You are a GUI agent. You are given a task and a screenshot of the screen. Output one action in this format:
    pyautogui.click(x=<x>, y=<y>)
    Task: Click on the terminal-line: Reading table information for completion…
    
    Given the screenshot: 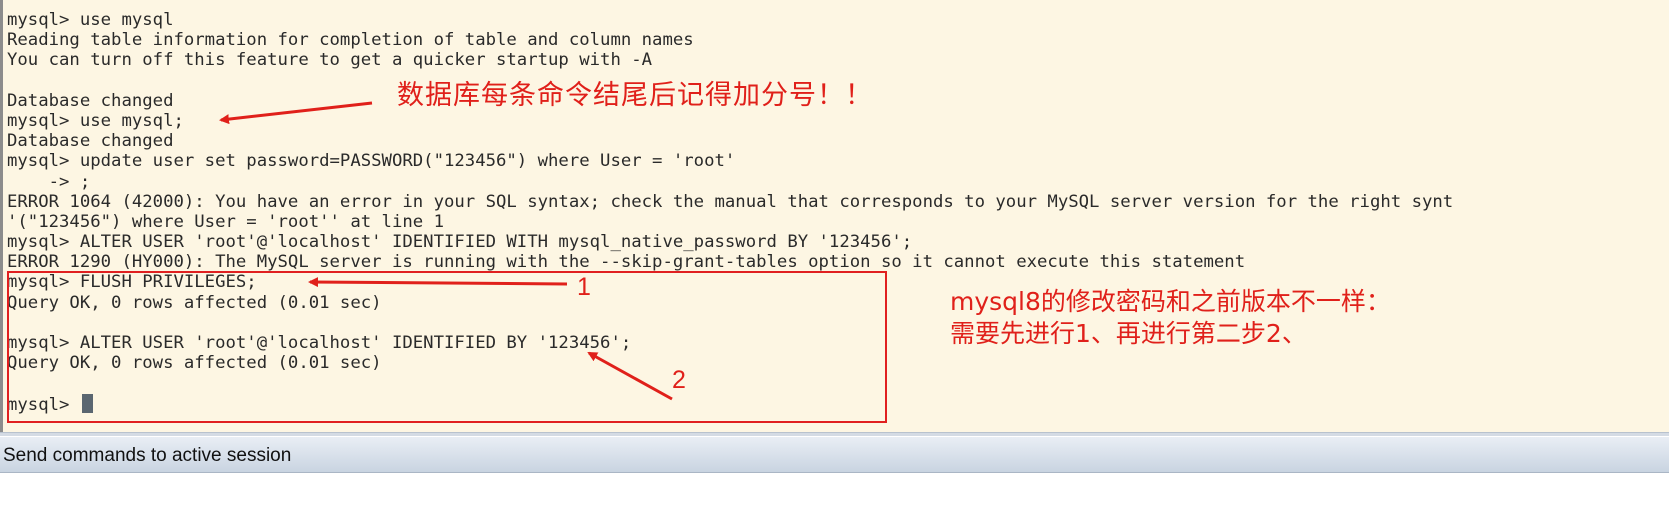 What is the action you would take?
    pyautogui.click(x=350, y=40)
    